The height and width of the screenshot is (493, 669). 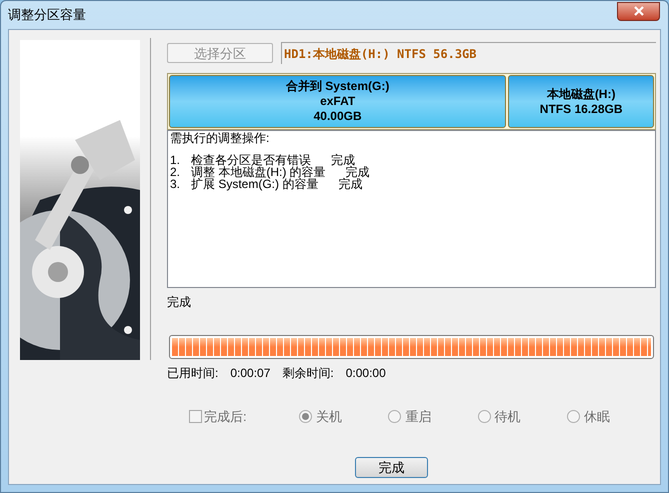 What do you see at coordinates (468, 53) in the screenshot?
I see `disk-field: HD1:本地磁盘(H:) NTFS 56.3GB` at bounding box center [468, 53].